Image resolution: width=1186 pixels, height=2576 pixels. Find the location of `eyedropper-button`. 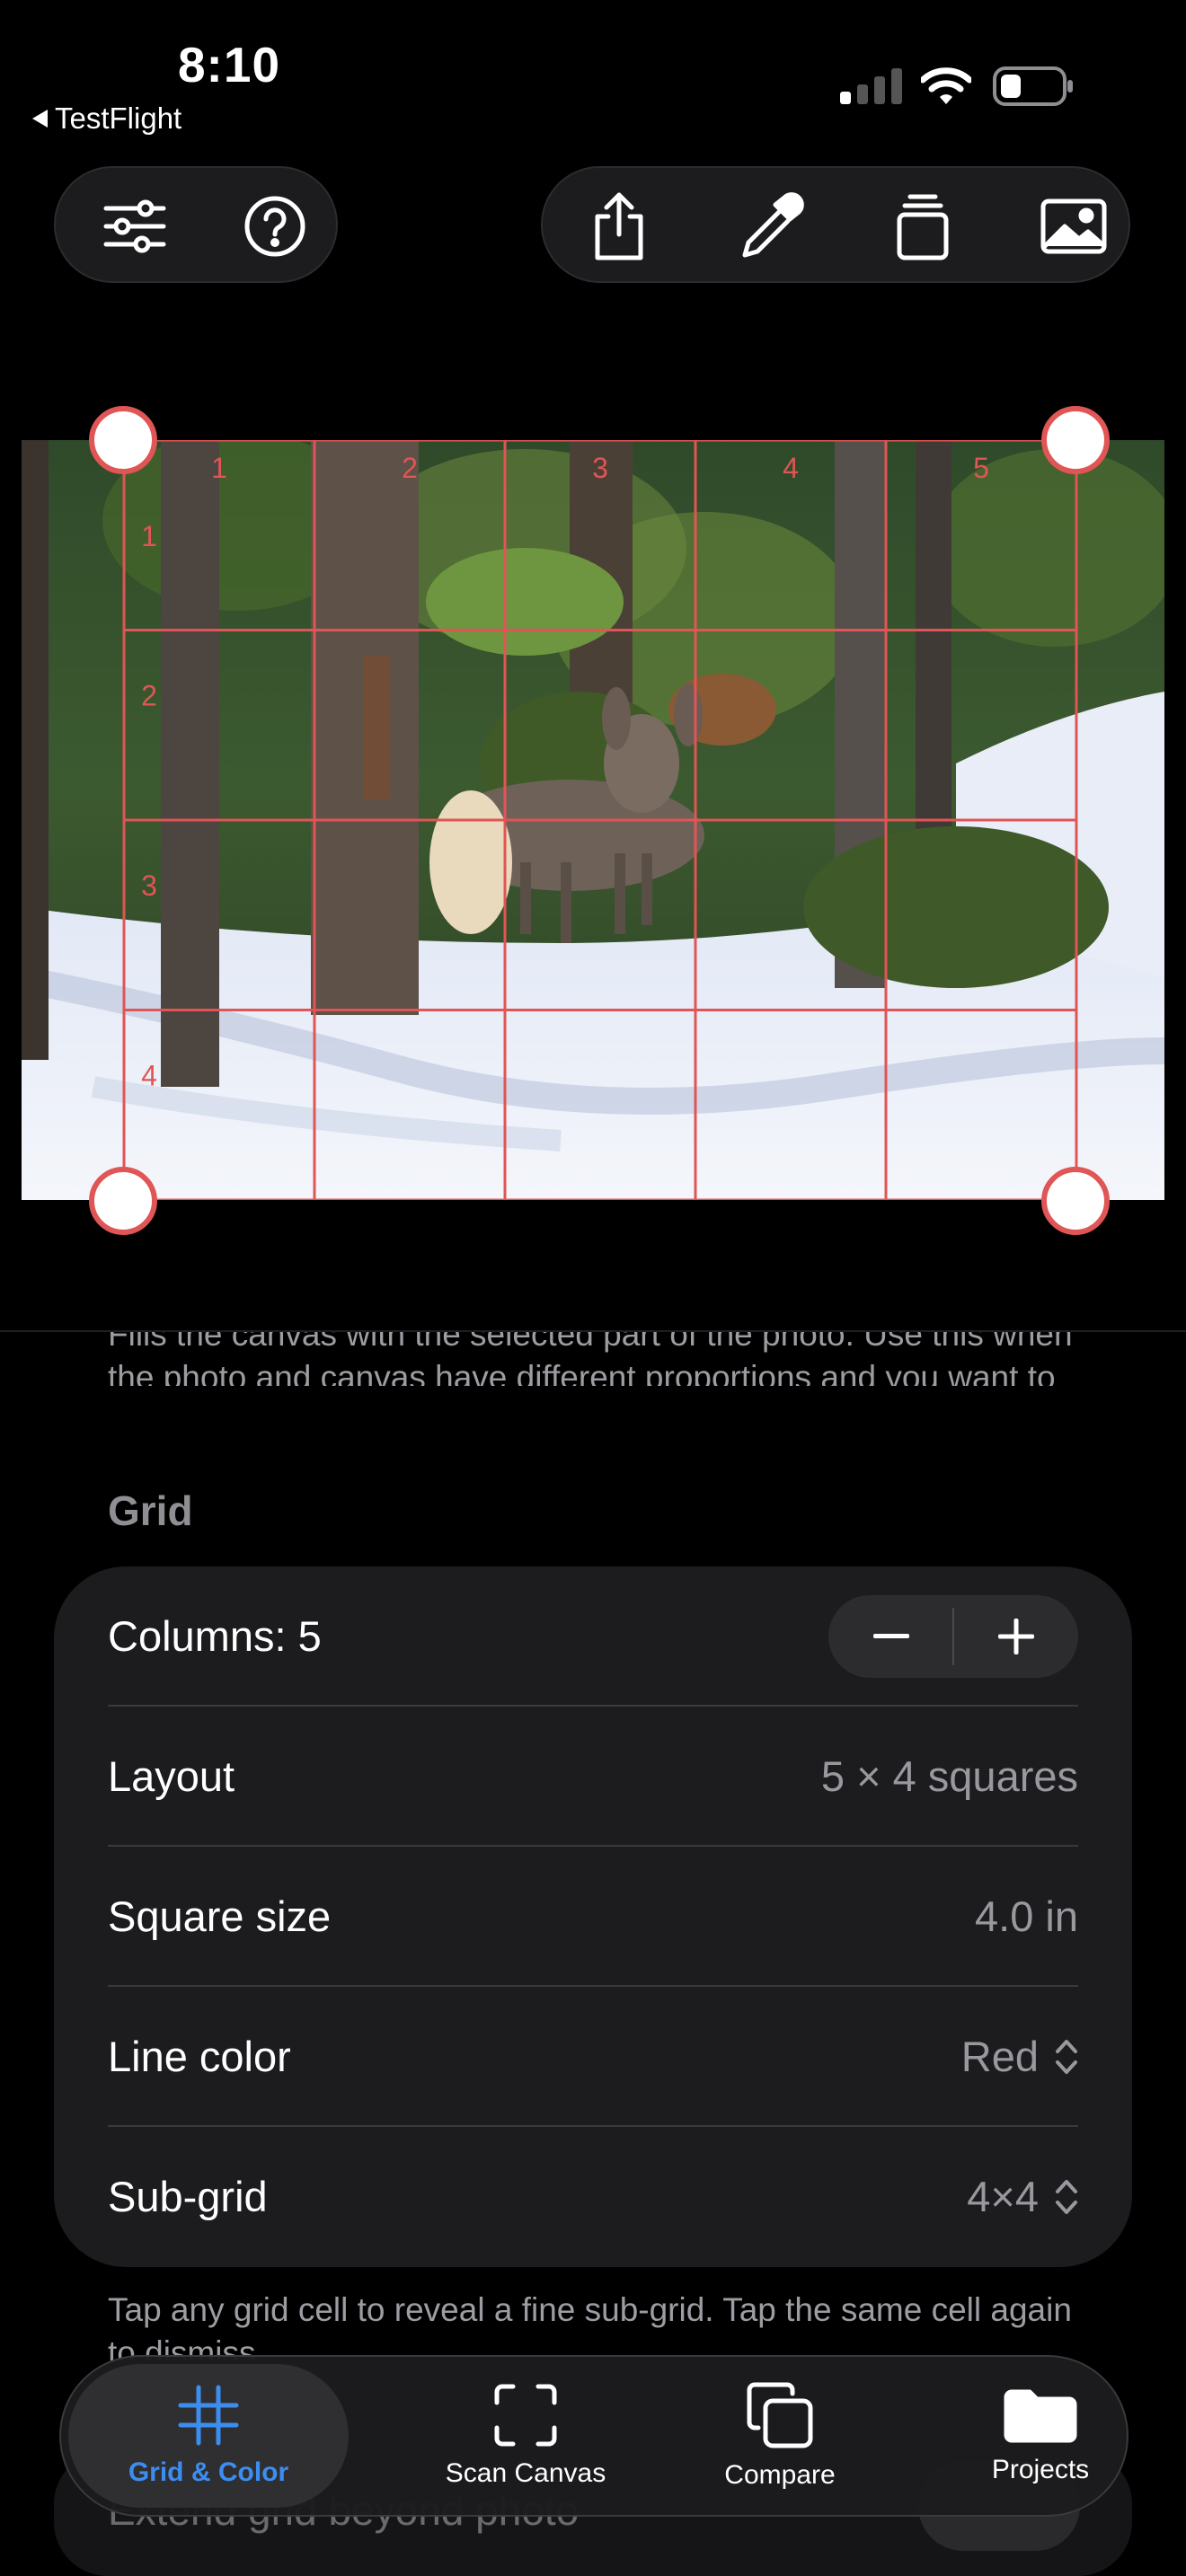

eyedropper-button is located at coordinates (771, 226).